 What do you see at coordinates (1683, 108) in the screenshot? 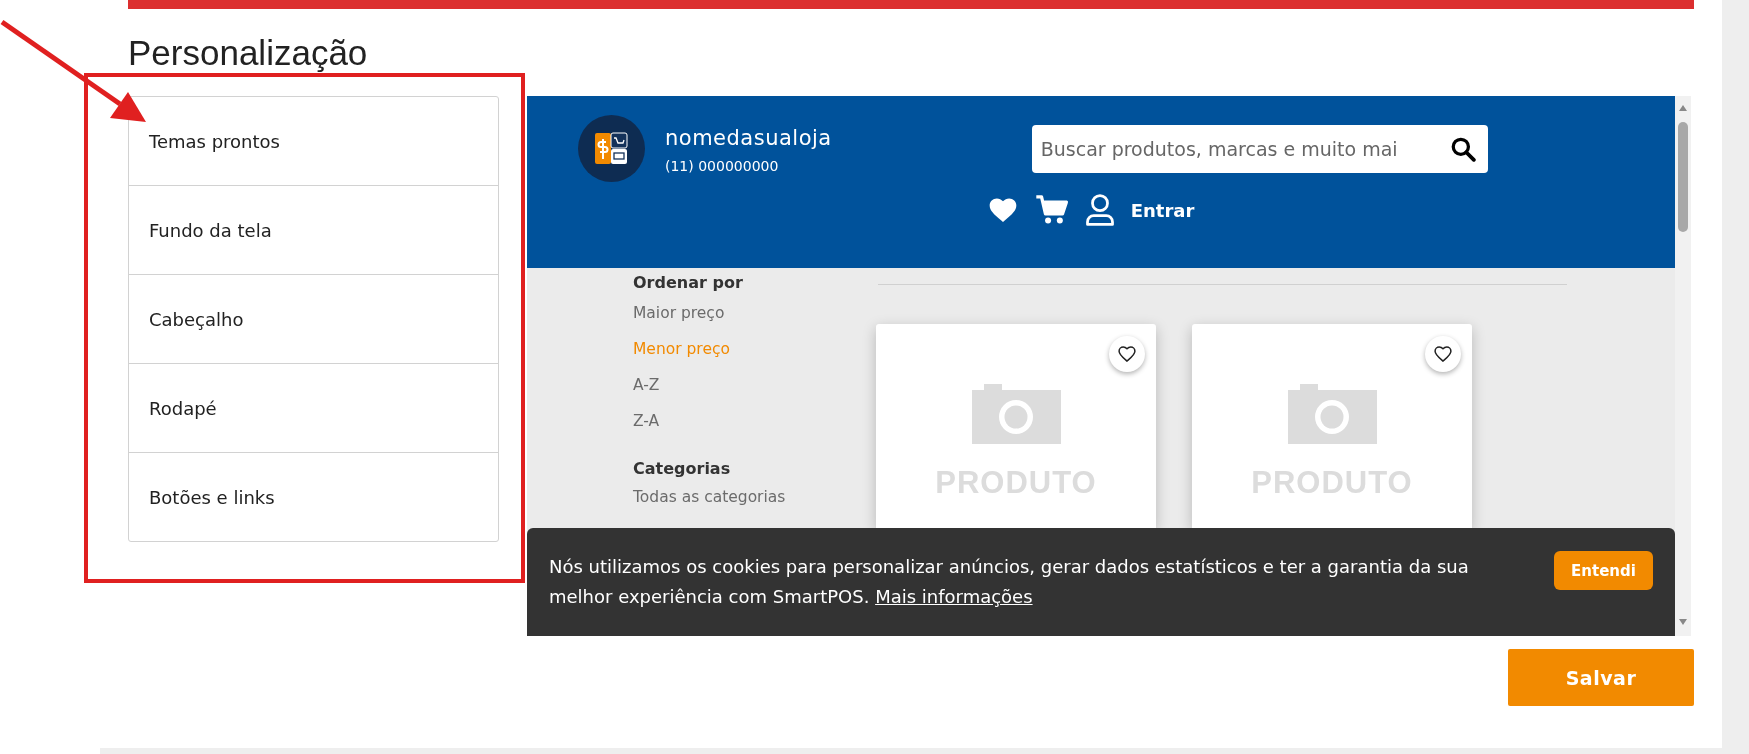
I see `scroll-up-icon` at bounding box center [1683, 108].